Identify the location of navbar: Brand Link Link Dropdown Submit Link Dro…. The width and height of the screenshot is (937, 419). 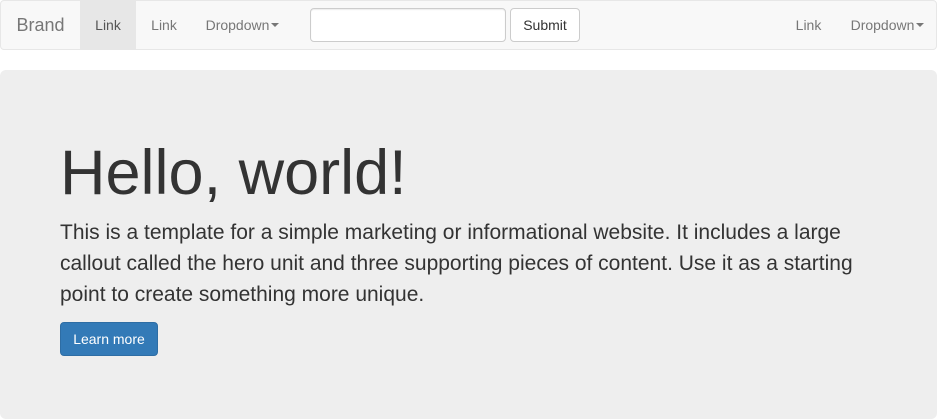
(468, 25).